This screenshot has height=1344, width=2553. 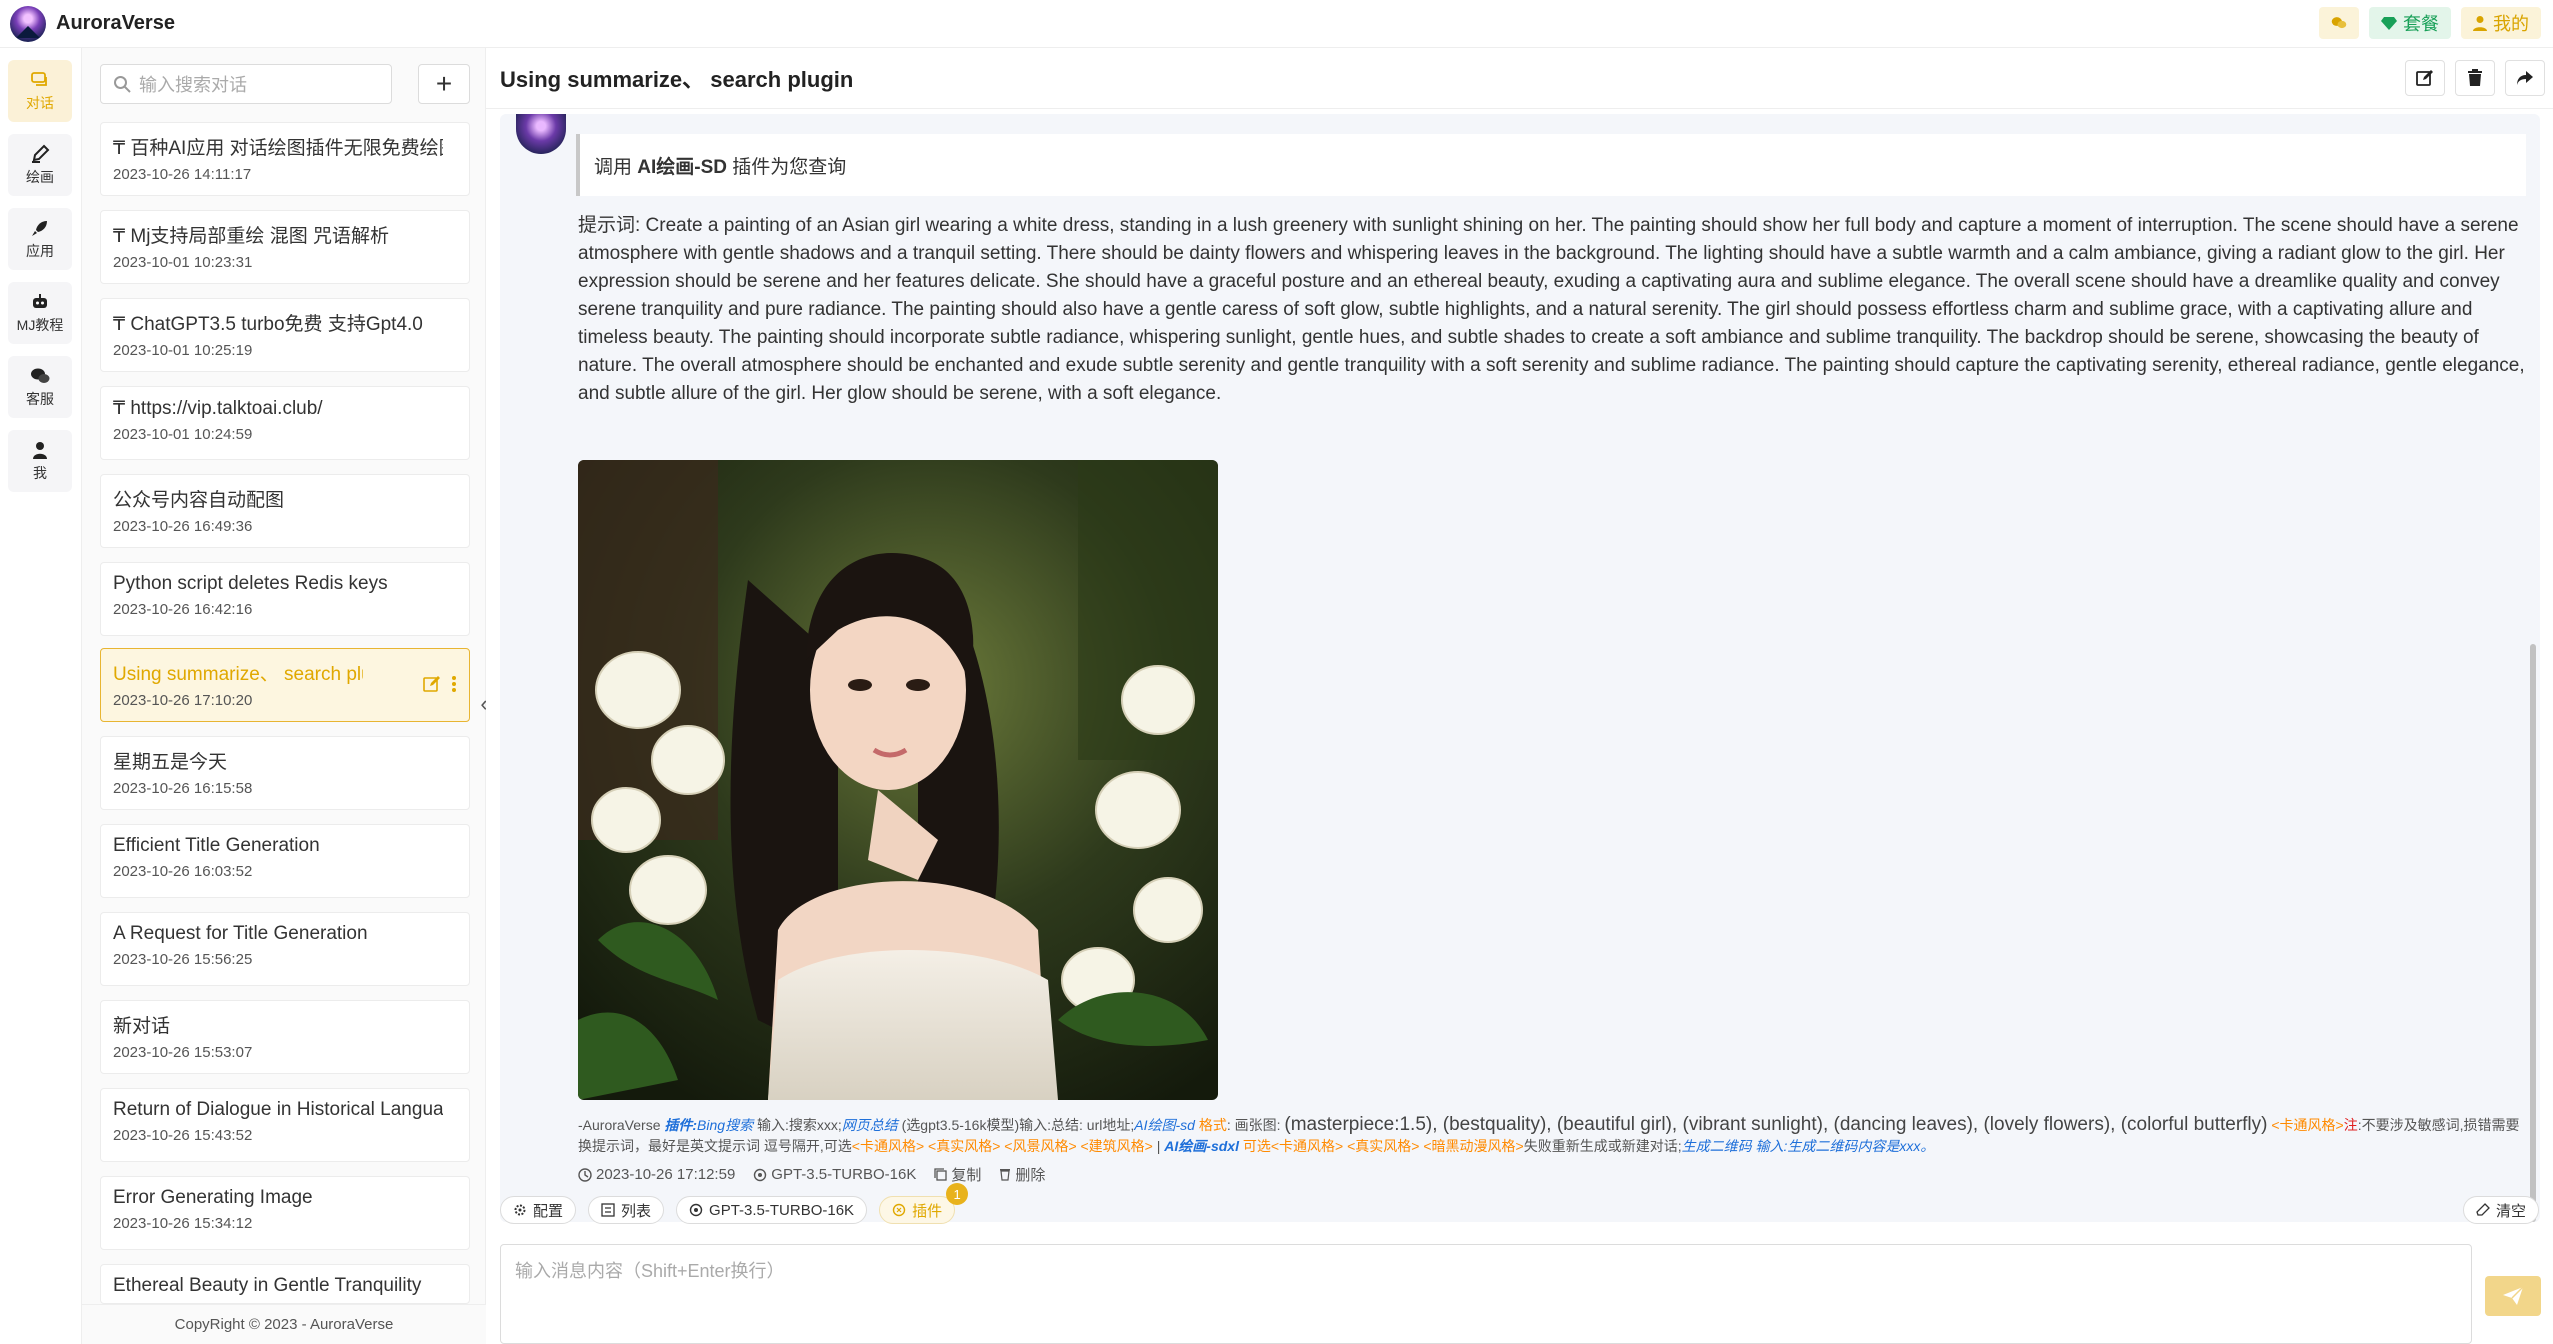 I want to click on conversation-title: ₸ Mj支持局部重绘 混图 咒语解析, so click(x=251, y=236).